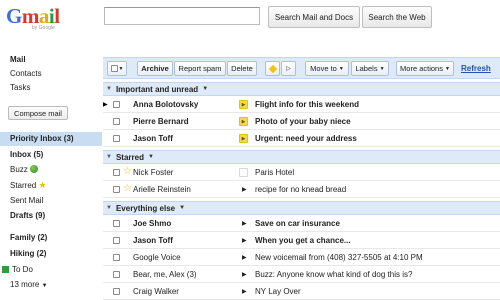 The height and width of the screenshot is (300, 500). Describe the element at coordinates (323, 68) in the screenshot. I see `move-to-label: Move to` at that location.